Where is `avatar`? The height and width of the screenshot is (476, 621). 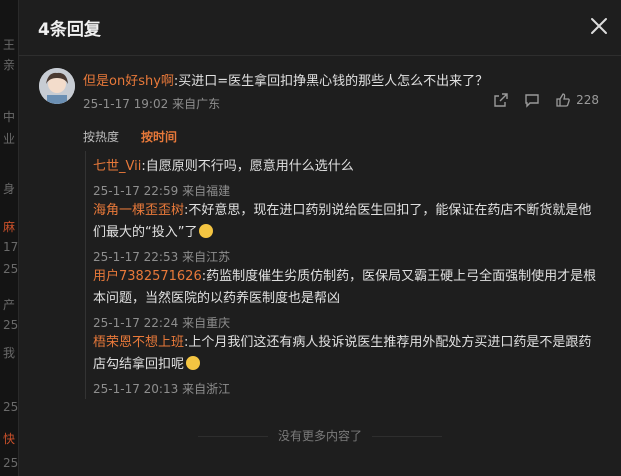 avatar is located at coordinates (57, 86).